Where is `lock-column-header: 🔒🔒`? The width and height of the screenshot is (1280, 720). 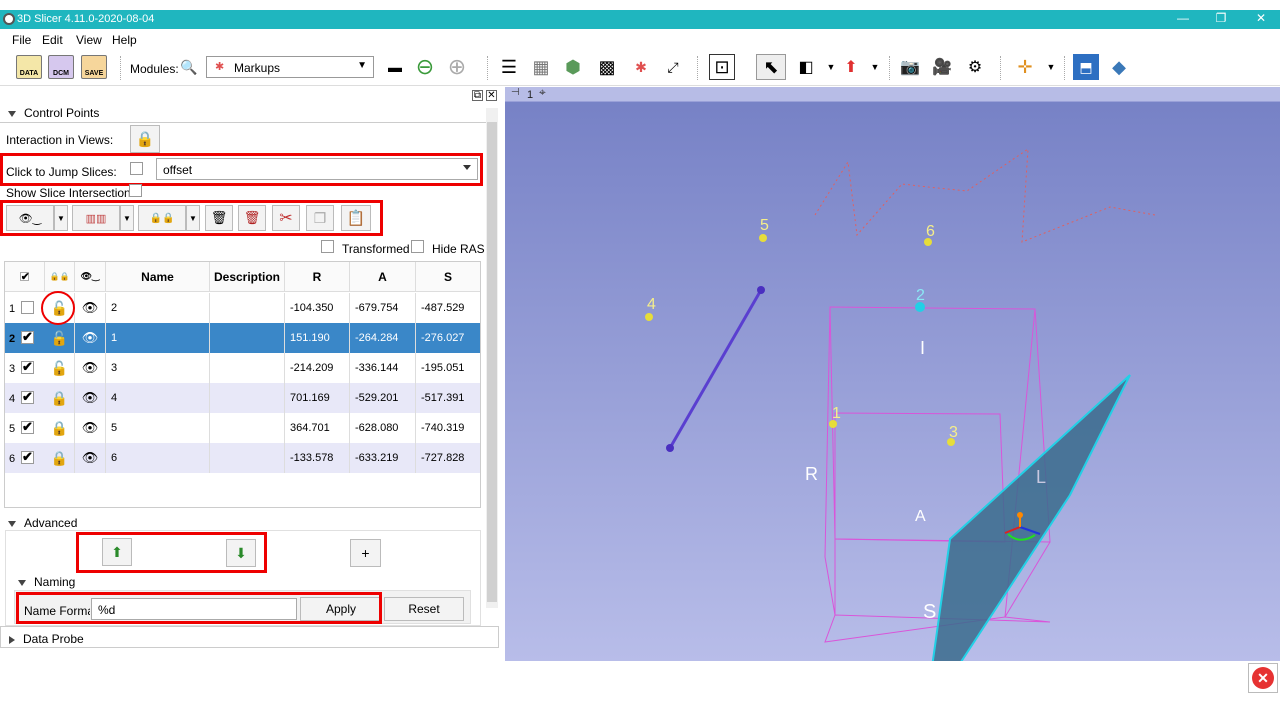 lock-column-header: 🔒🔒 is located at coordinates (60, 277).